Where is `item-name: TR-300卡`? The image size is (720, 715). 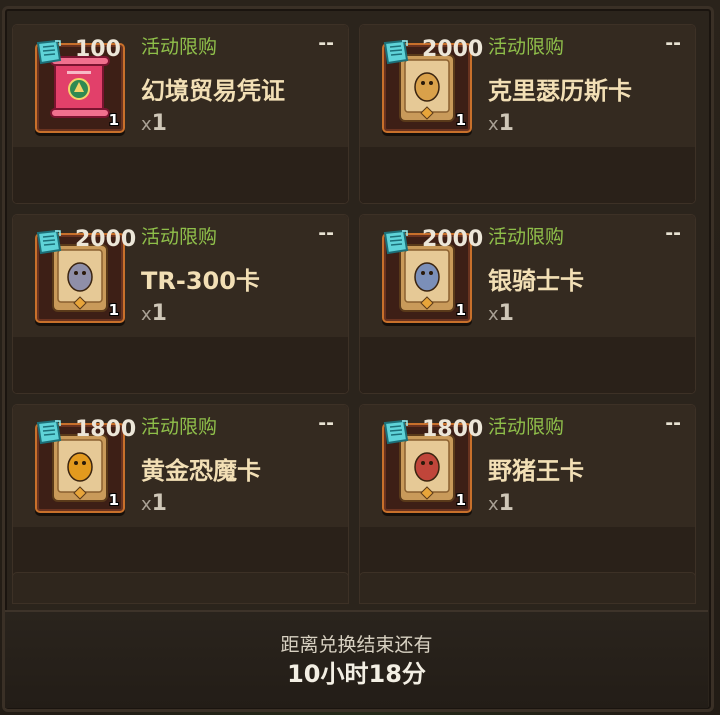
item-name: TR-300卡 is located at coordinates (200, 281).